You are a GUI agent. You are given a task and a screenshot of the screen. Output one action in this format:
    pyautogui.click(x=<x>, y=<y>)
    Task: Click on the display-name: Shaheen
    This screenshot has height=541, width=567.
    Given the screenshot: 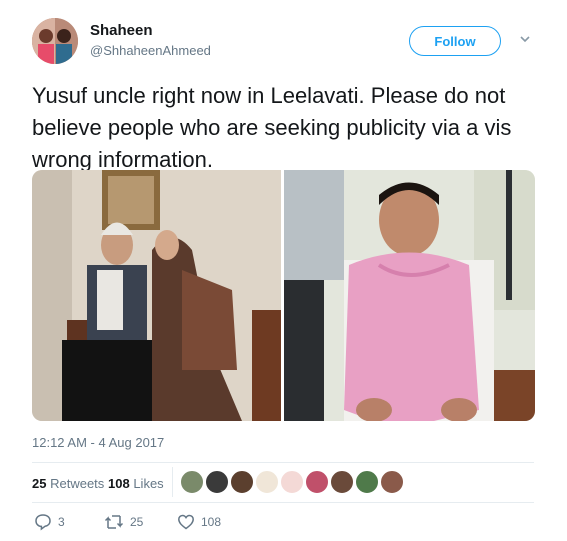 What is the action you would take?
    pyautogui.click(x=121, y=30)
    